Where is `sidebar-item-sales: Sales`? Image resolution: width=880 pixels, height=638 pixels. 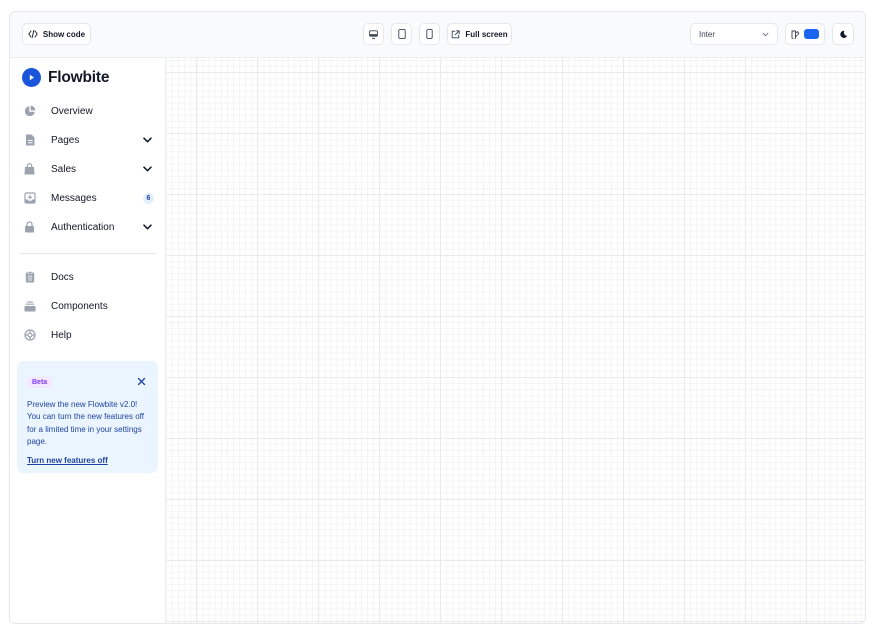 sidebar-item-sales: Sales is located at coordinates (87, 169).